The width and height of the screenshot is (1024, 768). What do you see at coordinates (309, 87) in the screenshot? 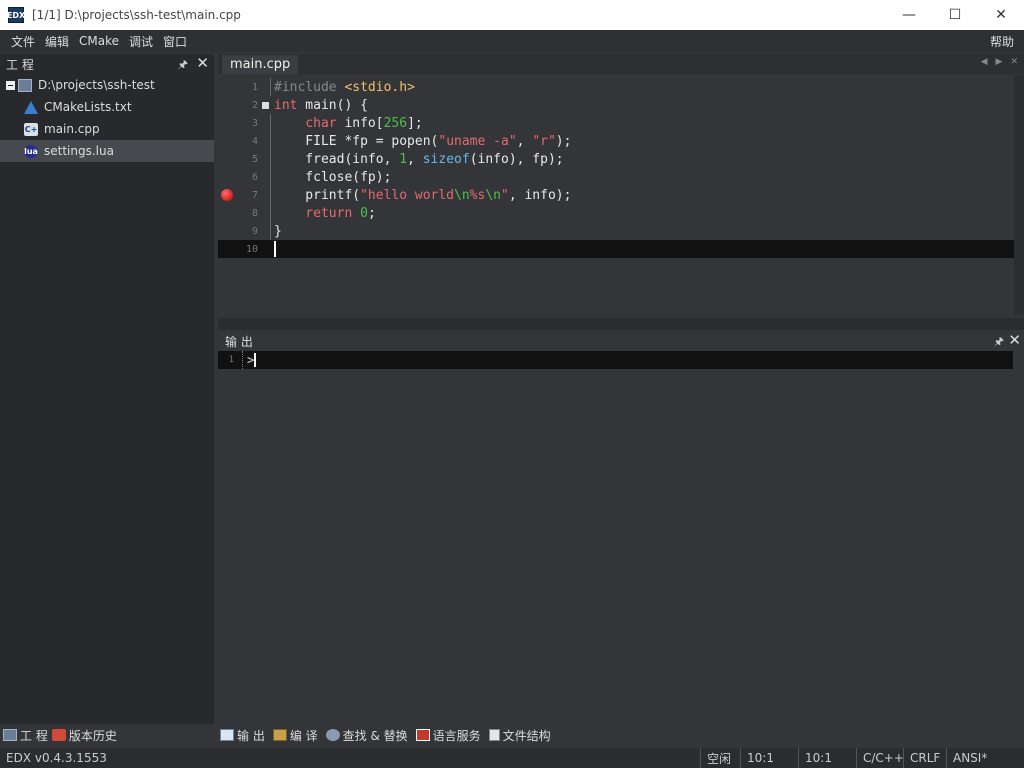
I see `code-token: #include` at bounding box center [309, 87].